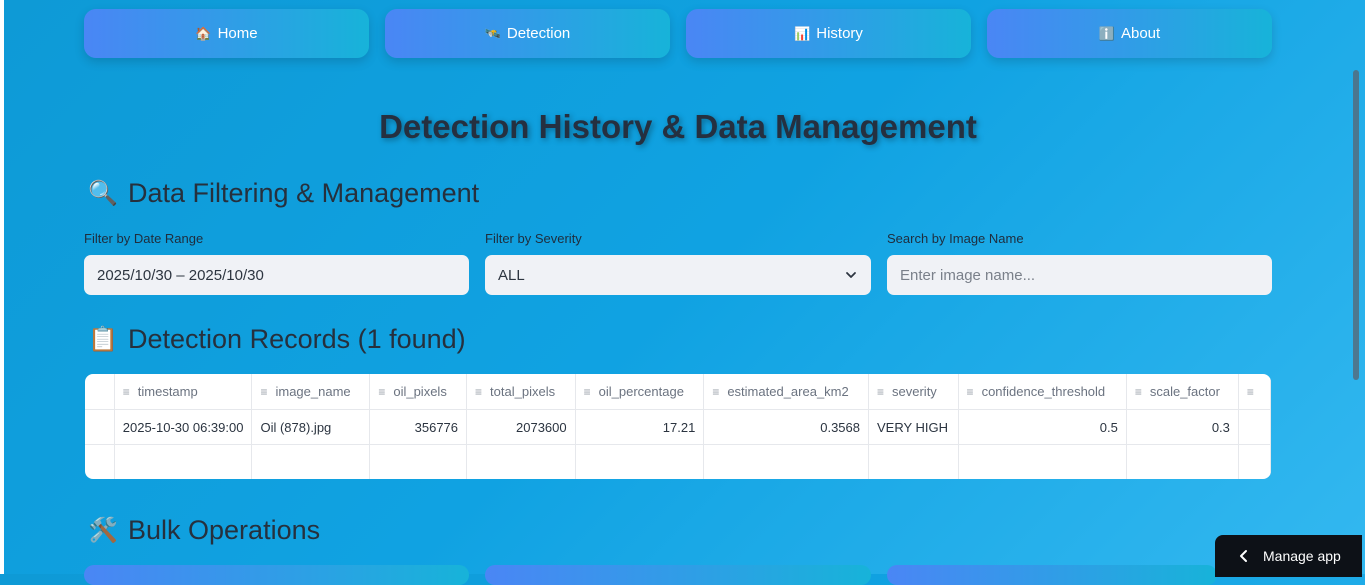 This screenshot has height=585, width=1365. I want to click on nav-home-button: 🏠 Home, so click(226, 33).